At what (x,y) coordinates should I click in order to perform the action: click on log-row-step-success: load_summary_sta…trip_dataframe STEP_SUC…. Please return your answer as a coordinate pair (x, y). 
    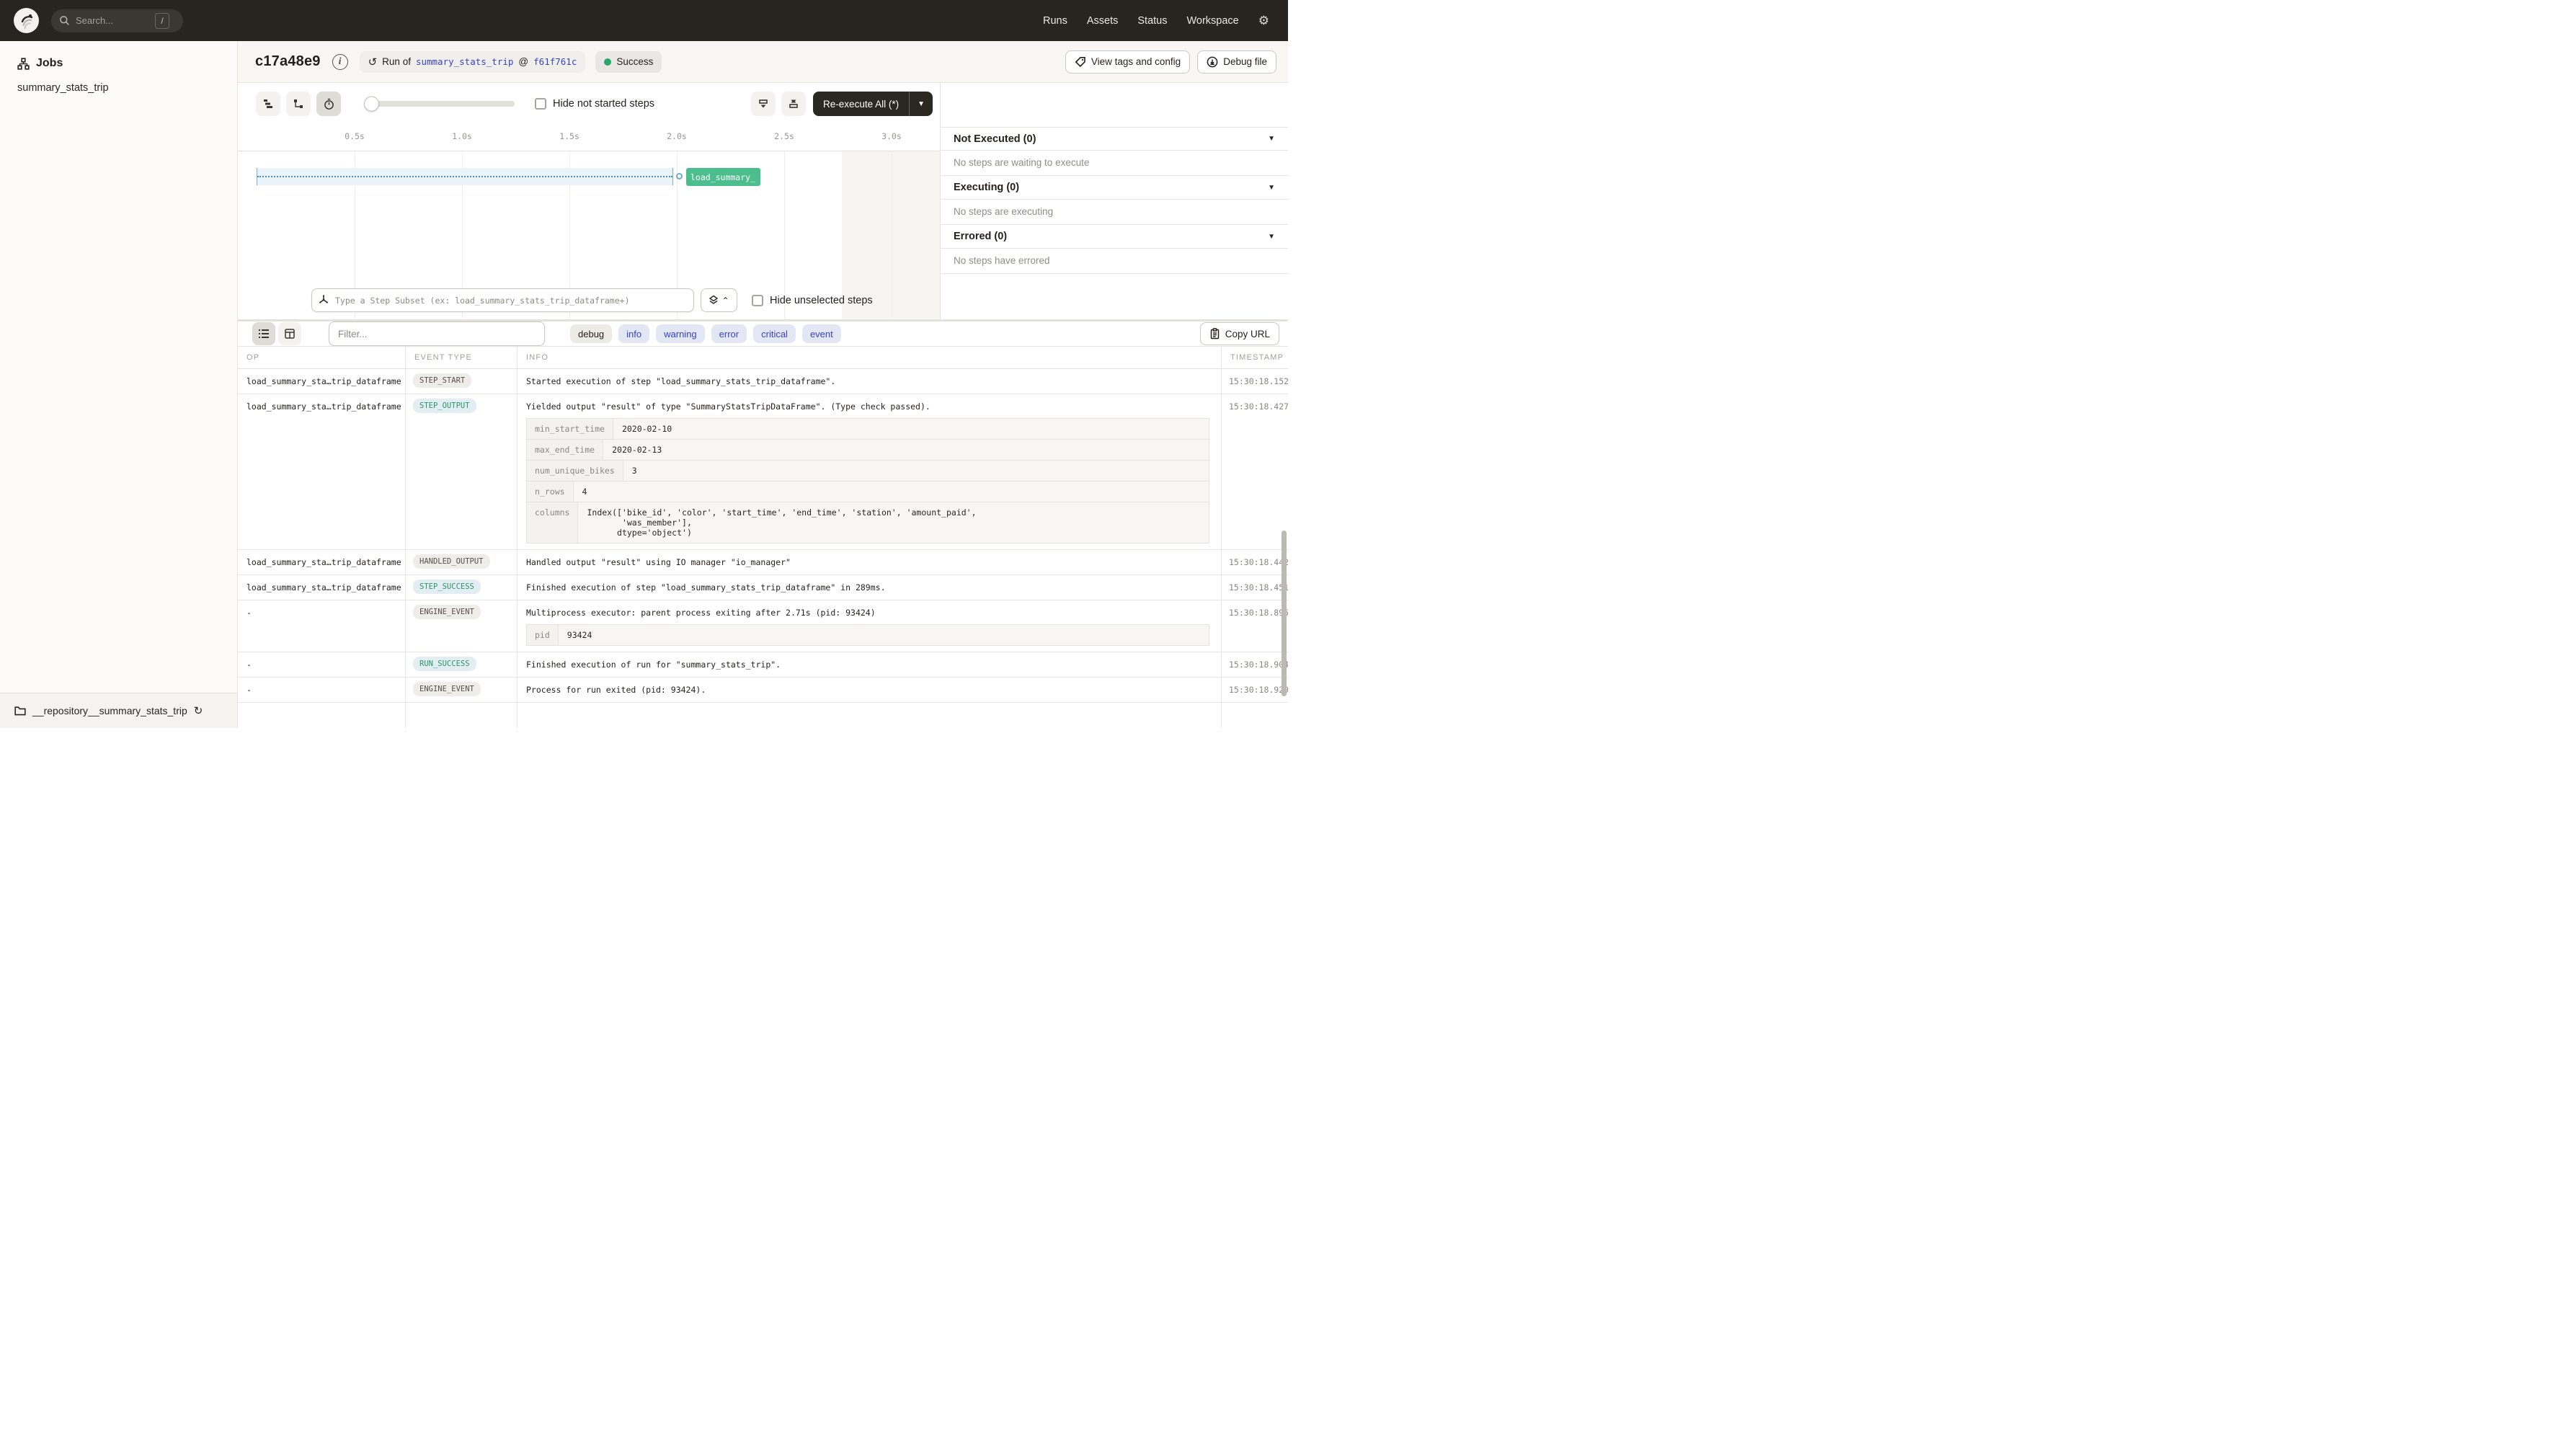
    Looking at the image, I should click on (763, 587).